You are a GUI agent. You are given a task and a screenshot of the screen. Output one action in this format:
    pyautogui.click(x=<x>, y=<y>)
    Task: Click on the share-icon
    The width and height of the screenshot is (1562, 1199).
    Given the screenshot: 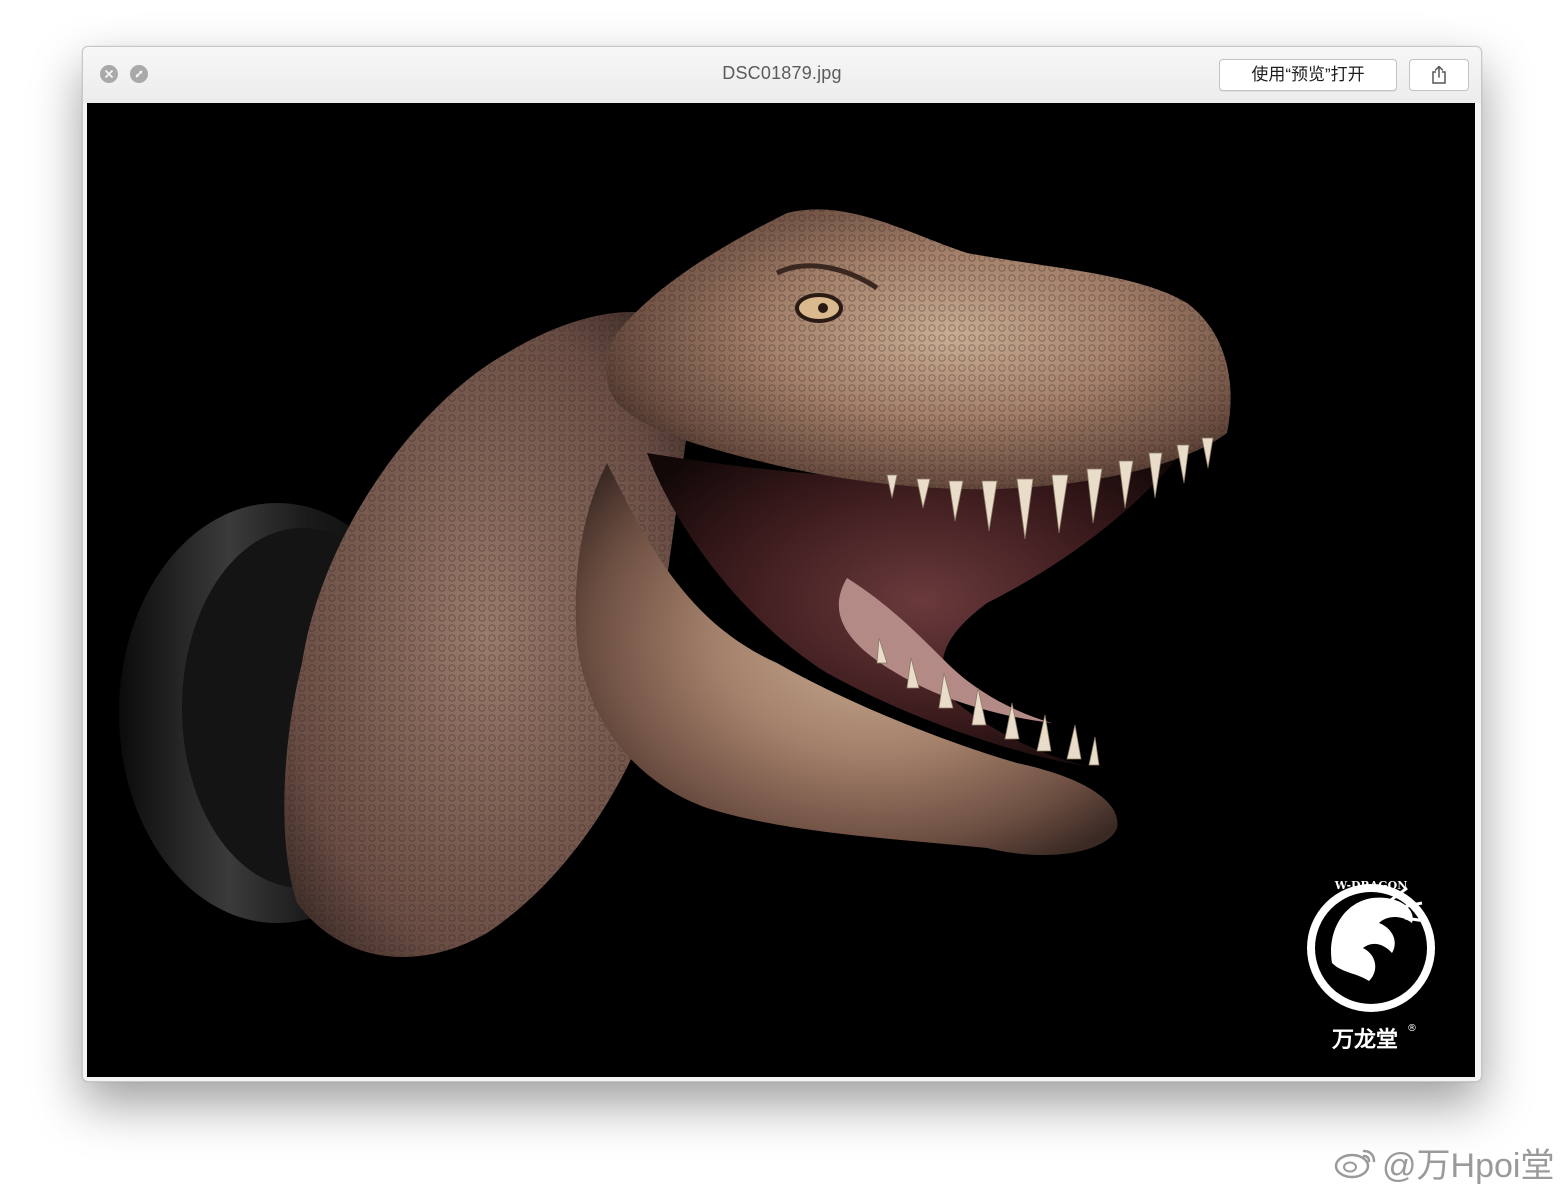 What is the action you would take?
    pyautogui.click(x=1439, y=74)
    